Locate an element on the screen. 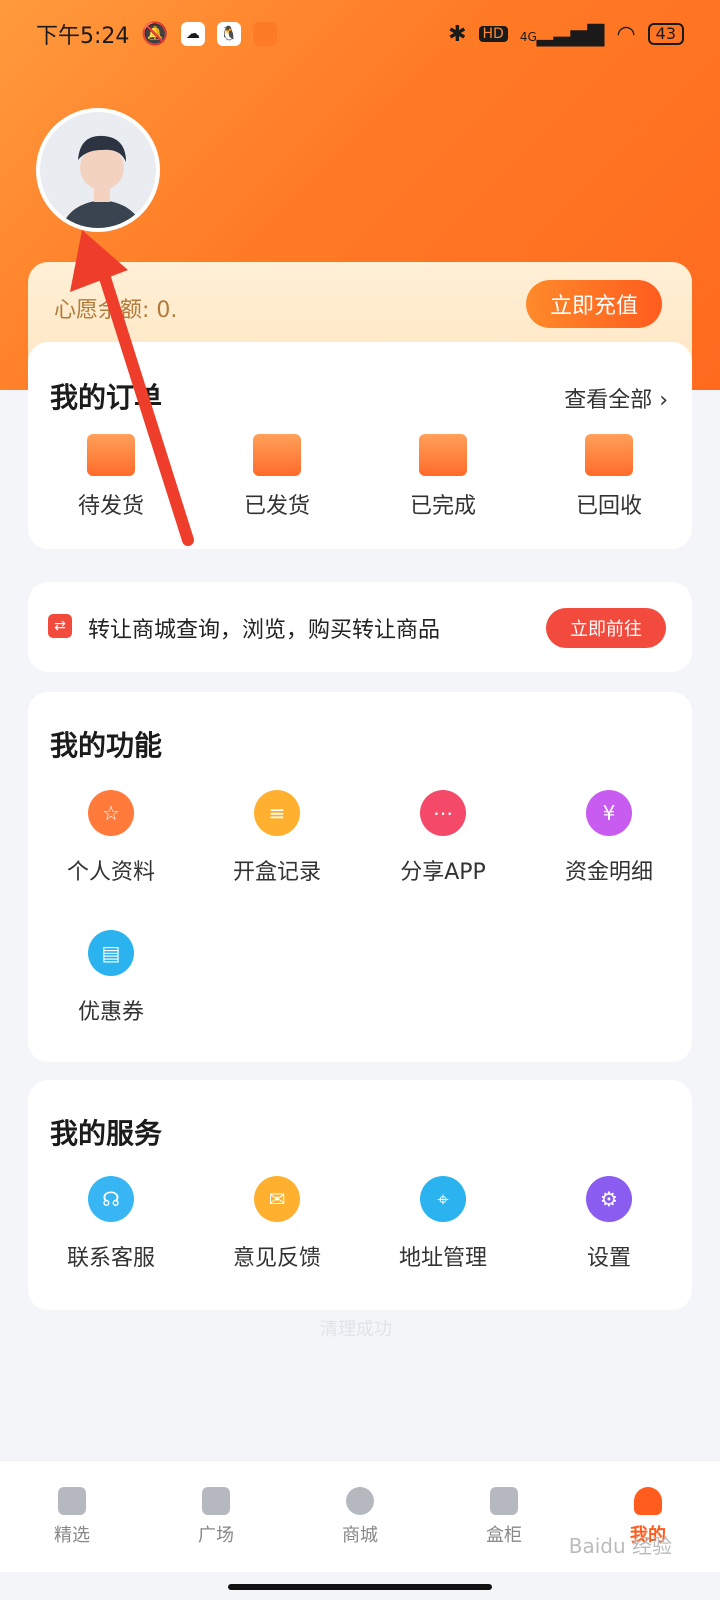 The width and height of the screenshot is (720, 1600). service-feedback: ✉ 意见反馈 is located at coordinates (277, 1246).